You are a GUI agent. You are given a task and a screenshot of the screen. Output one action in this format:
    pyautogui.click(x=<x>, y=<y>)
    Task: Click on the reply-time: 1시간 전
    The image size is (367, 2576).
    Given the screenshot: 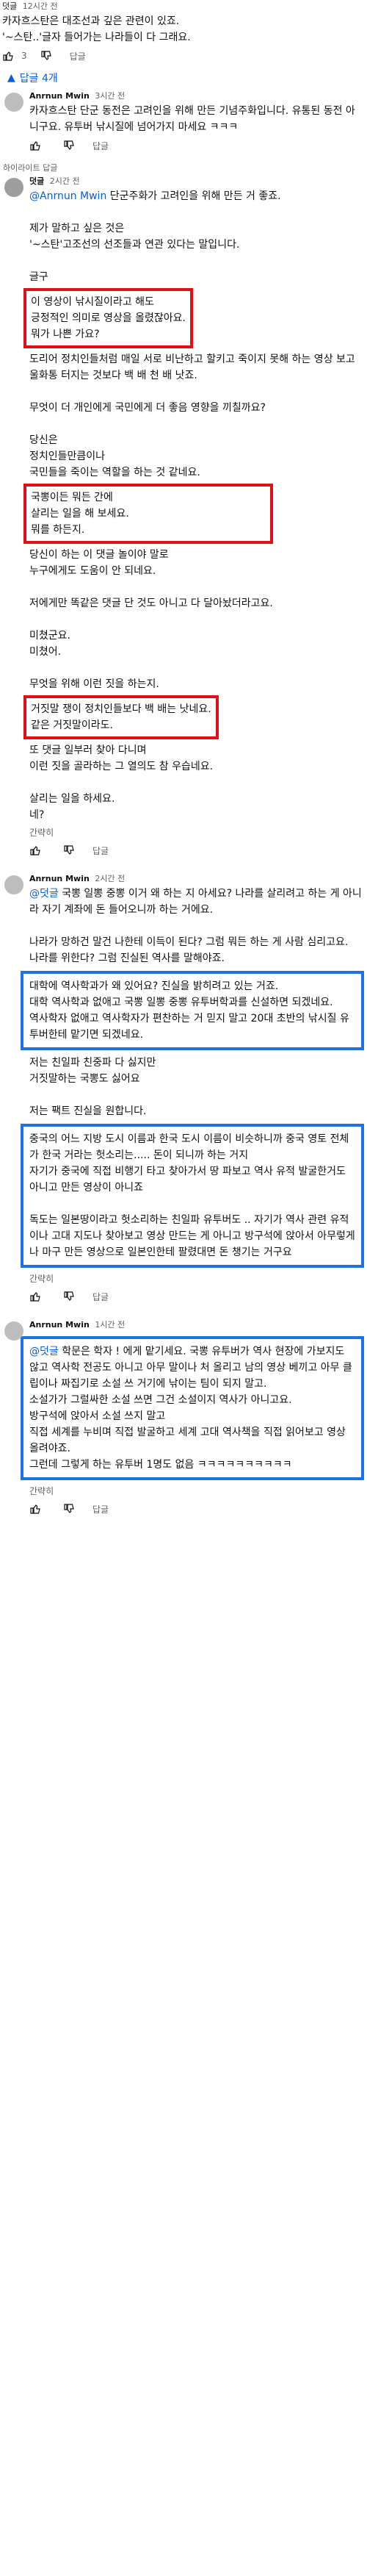 What is the action you would take?
    pyautogui.click(x=110, y=1325)
    